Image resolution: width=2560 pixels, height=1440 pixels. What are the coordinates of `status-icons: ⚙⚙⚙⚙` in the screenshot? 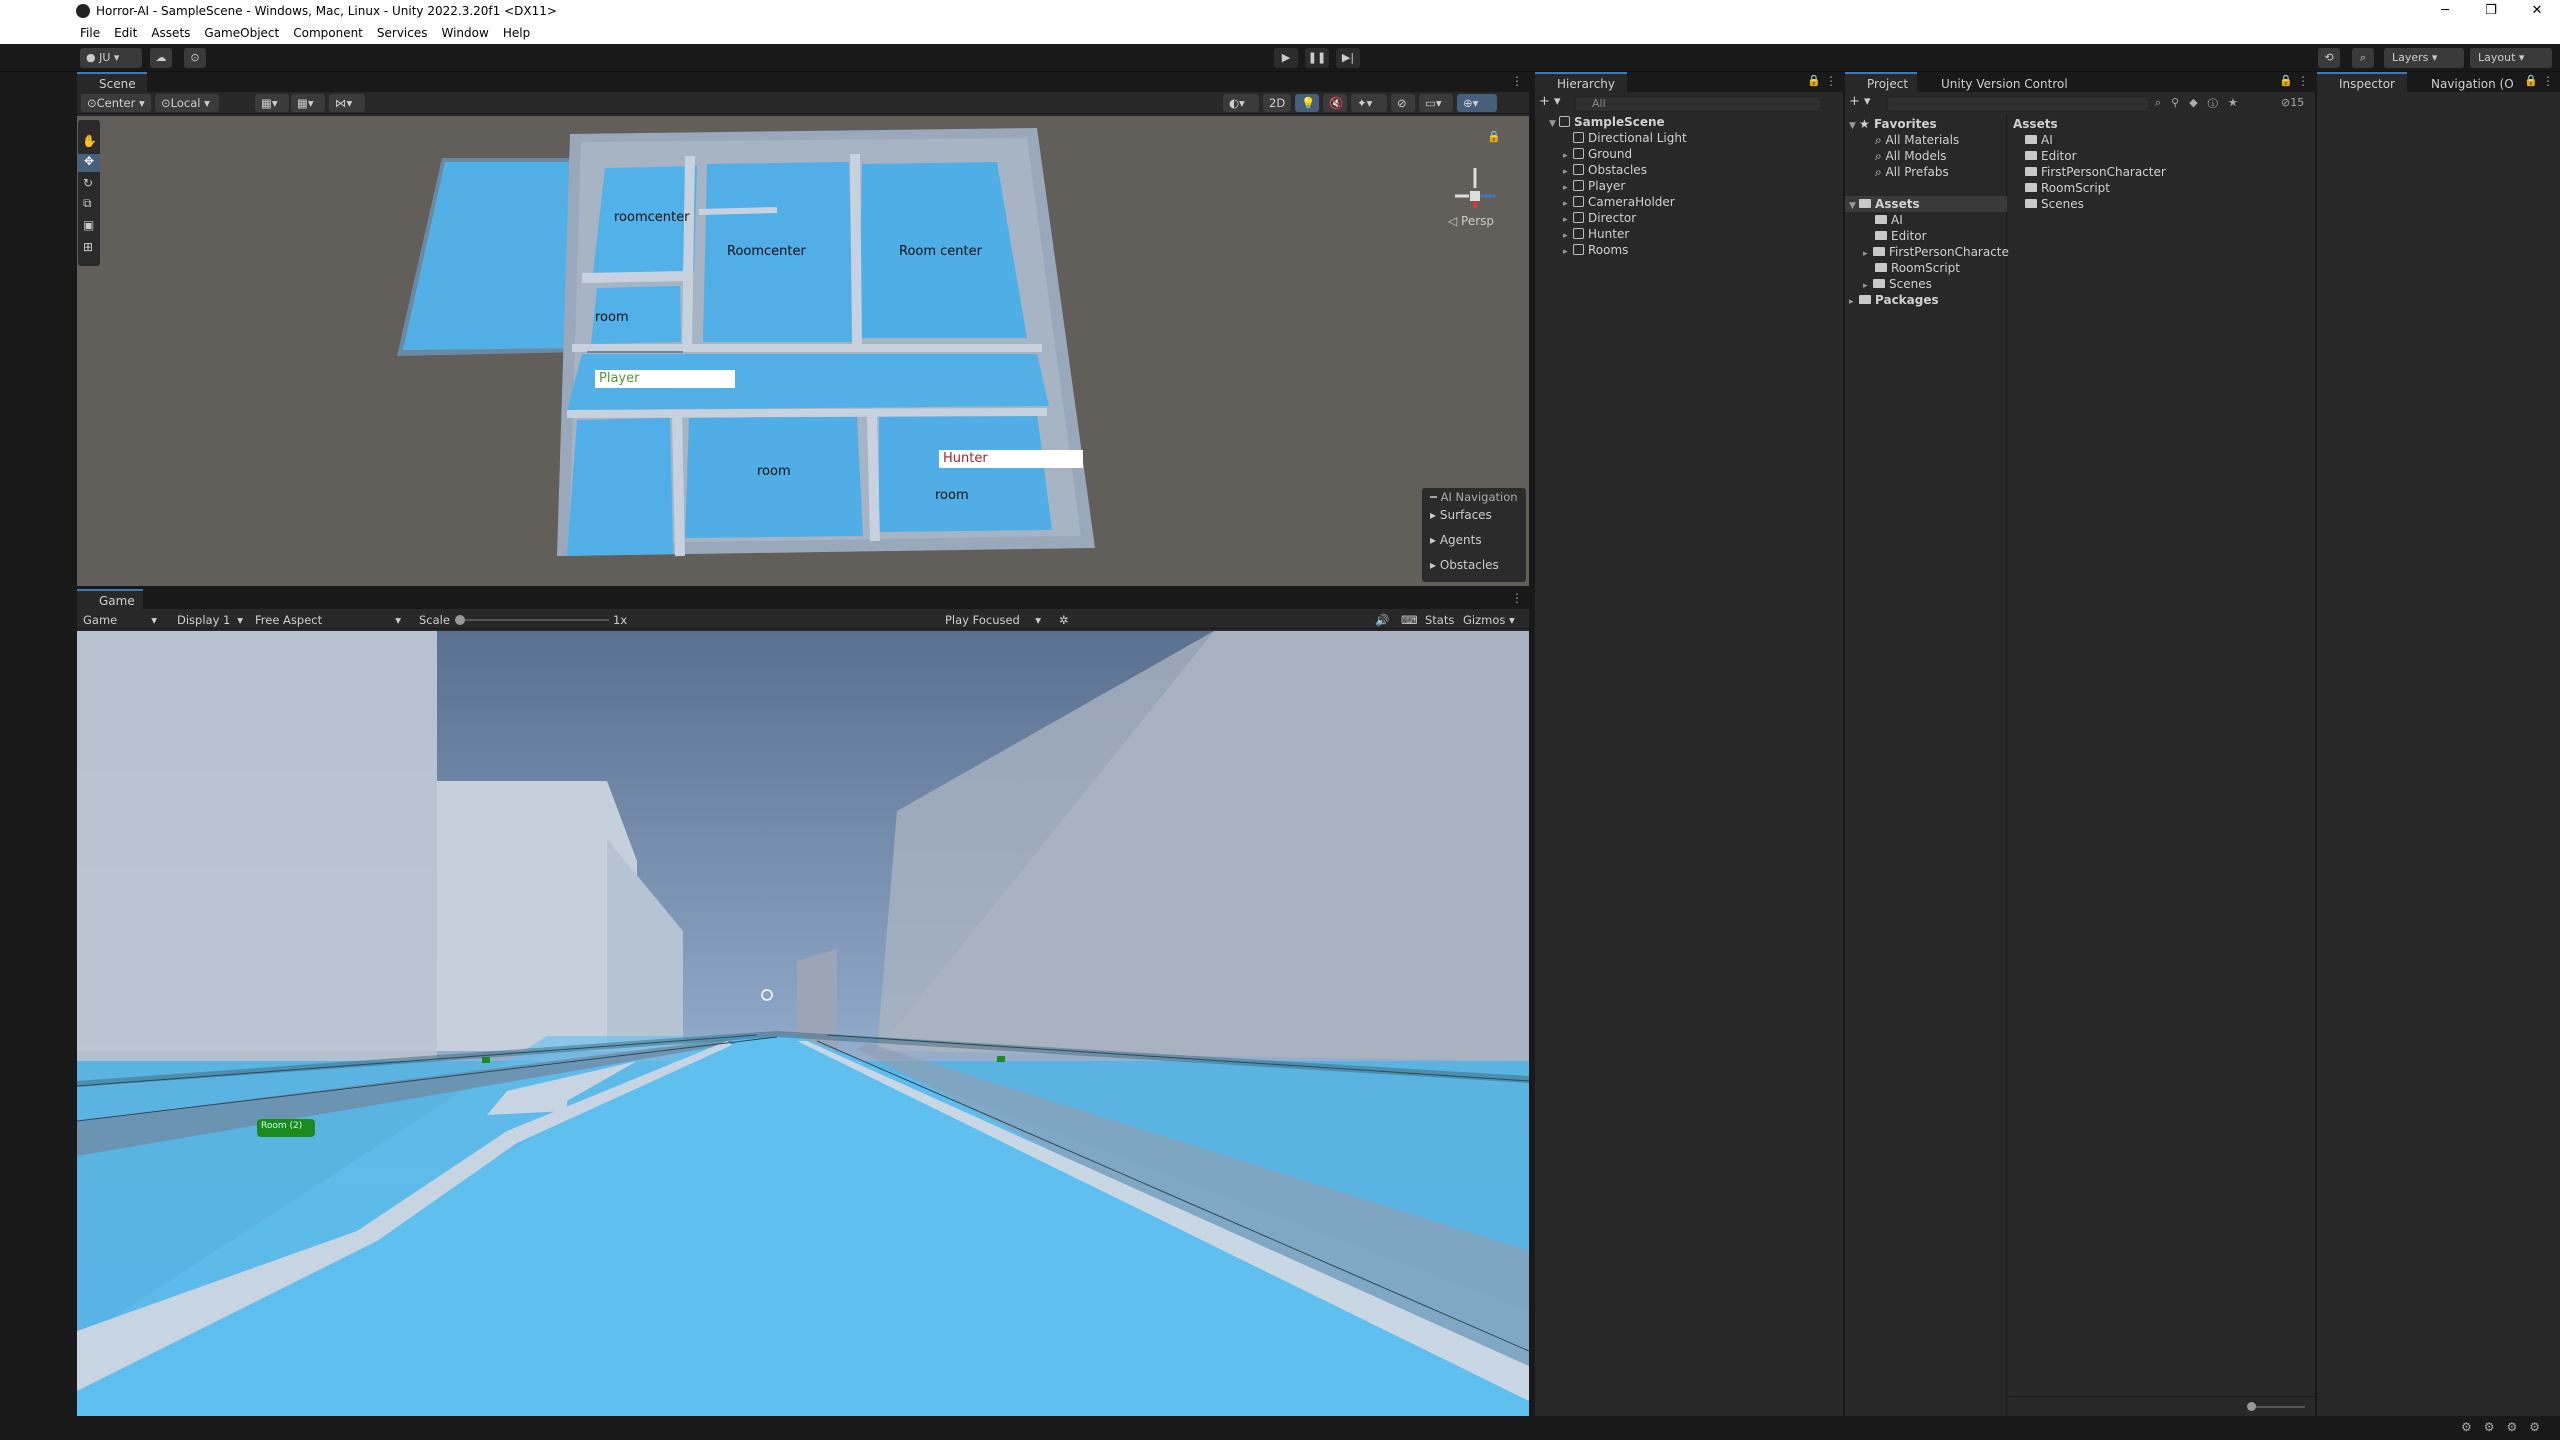 It's located at (2506, 1427).